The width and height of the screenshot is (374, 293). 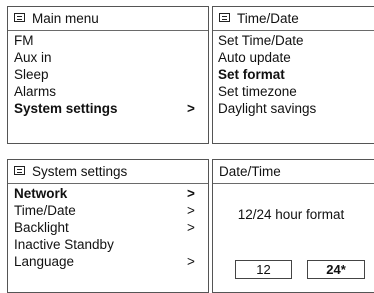 What do you see at coordinates (336, 269) in the screenshot?
I see `option-24-hour-button: 24*` at bounding box center [336, 269].